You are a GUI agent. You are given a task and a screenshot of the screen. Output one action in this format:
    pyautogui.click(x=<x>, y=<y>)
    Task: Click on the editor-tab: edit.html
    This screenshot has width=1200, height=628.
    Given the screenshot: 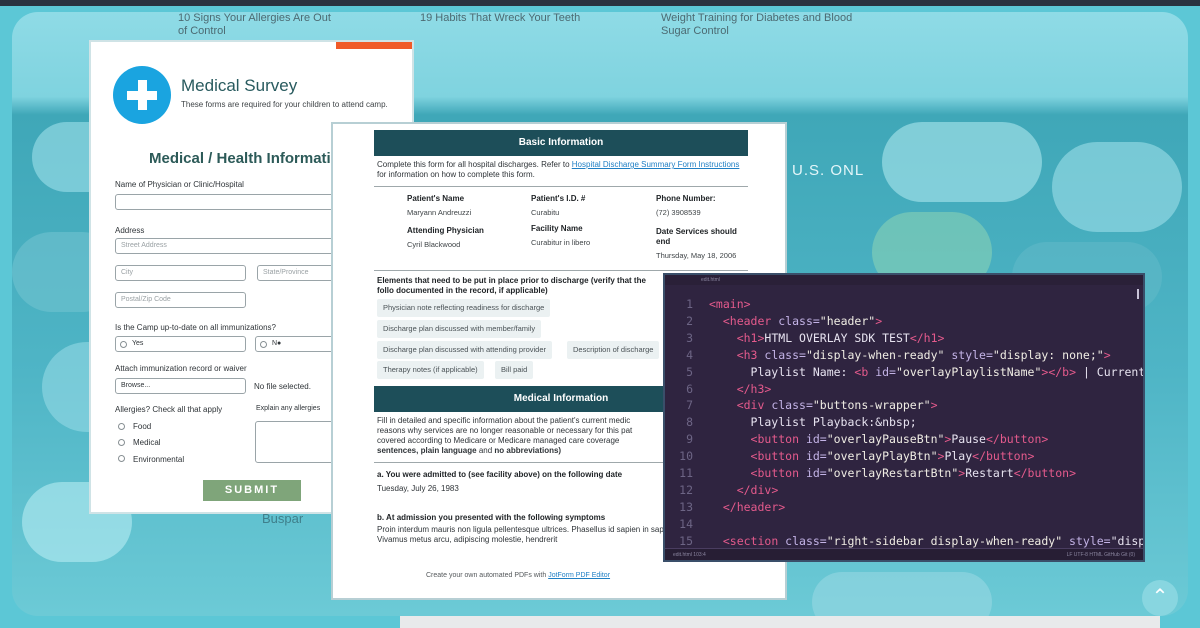 What is the action you would take?
    pyautogui.click(x=710, y=280)
    